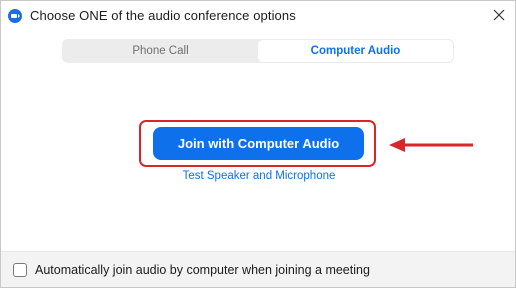 The height and width of the screenshot is (288, 516). What do you see at coordinates (20, 269) in the screenshot?
I see `auto-join-audio-checkbox` at bounding box center [20, 269].